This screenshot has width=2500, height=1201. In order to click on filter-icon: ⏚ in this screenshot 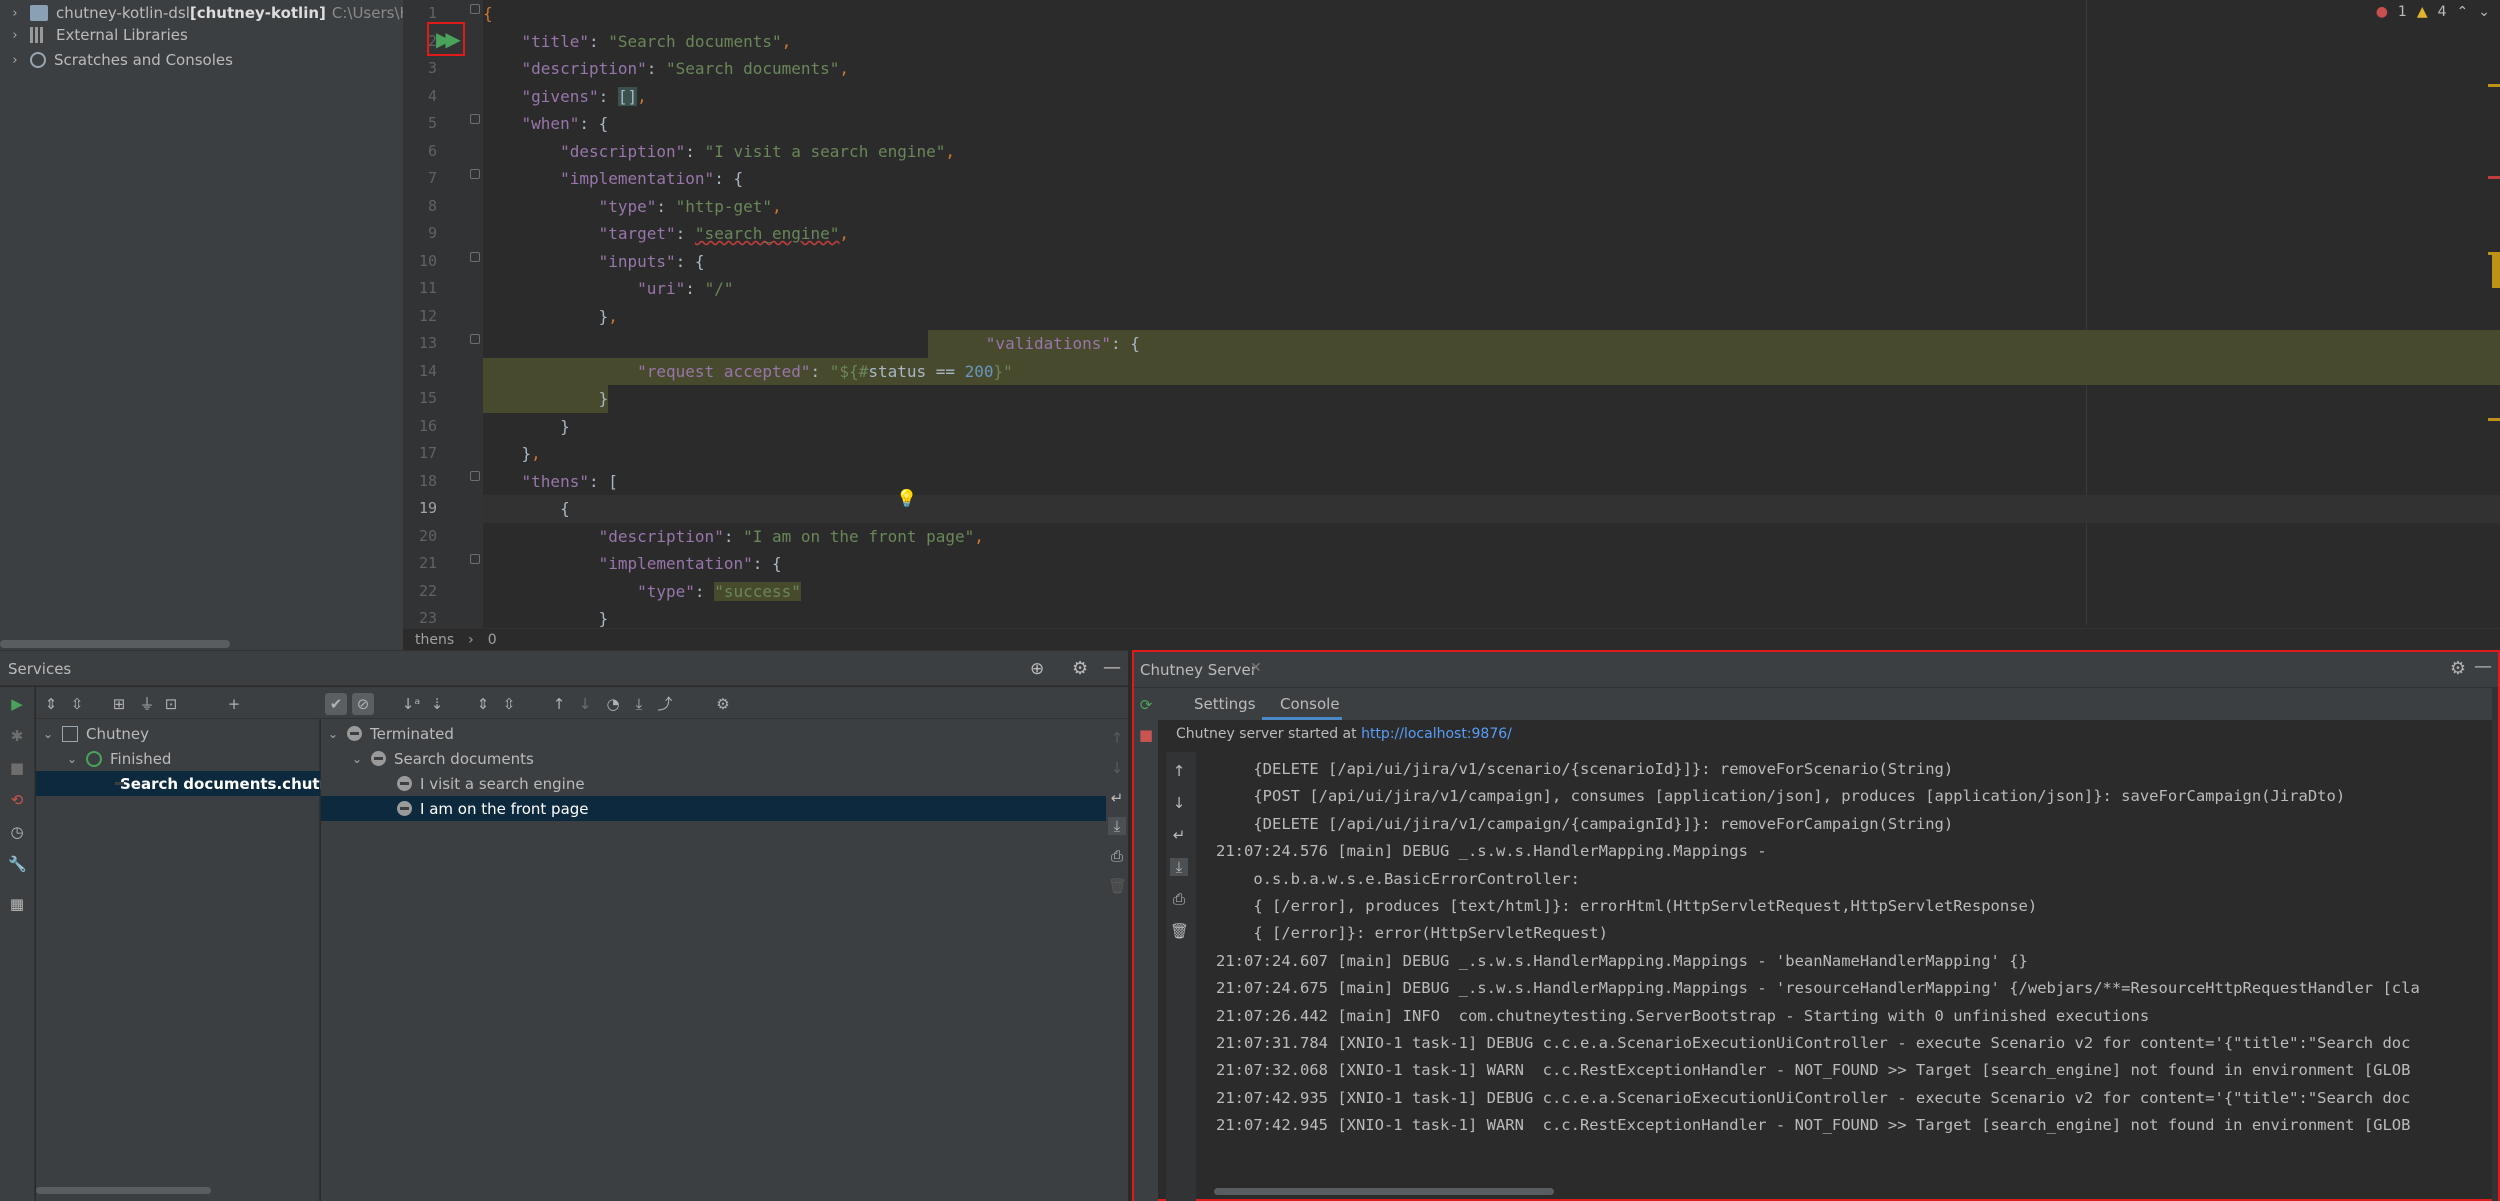, I will do `click(147, 704)`.